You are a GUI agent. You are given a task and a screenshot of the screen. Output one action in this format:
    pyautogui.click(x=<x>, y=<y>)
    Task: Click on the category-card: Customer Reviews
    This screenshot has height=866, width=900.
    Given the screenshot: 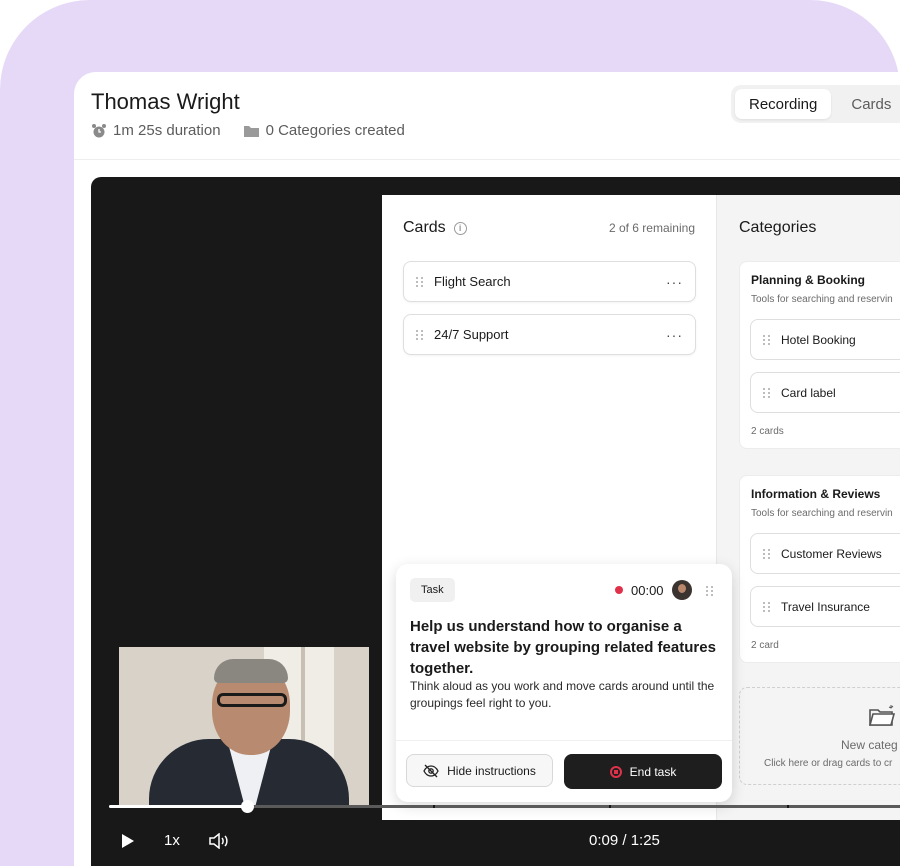 What is the action you would take?
    pyautogui.click(x=825, y=553)
    